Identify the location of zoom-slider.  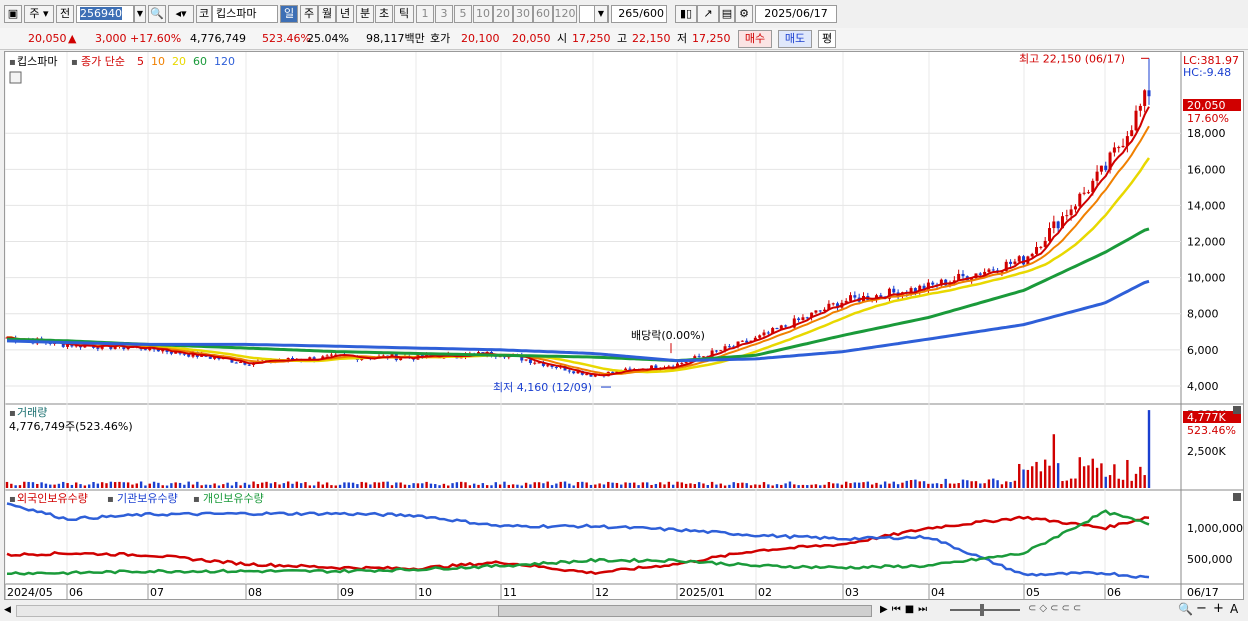
(985, 610).